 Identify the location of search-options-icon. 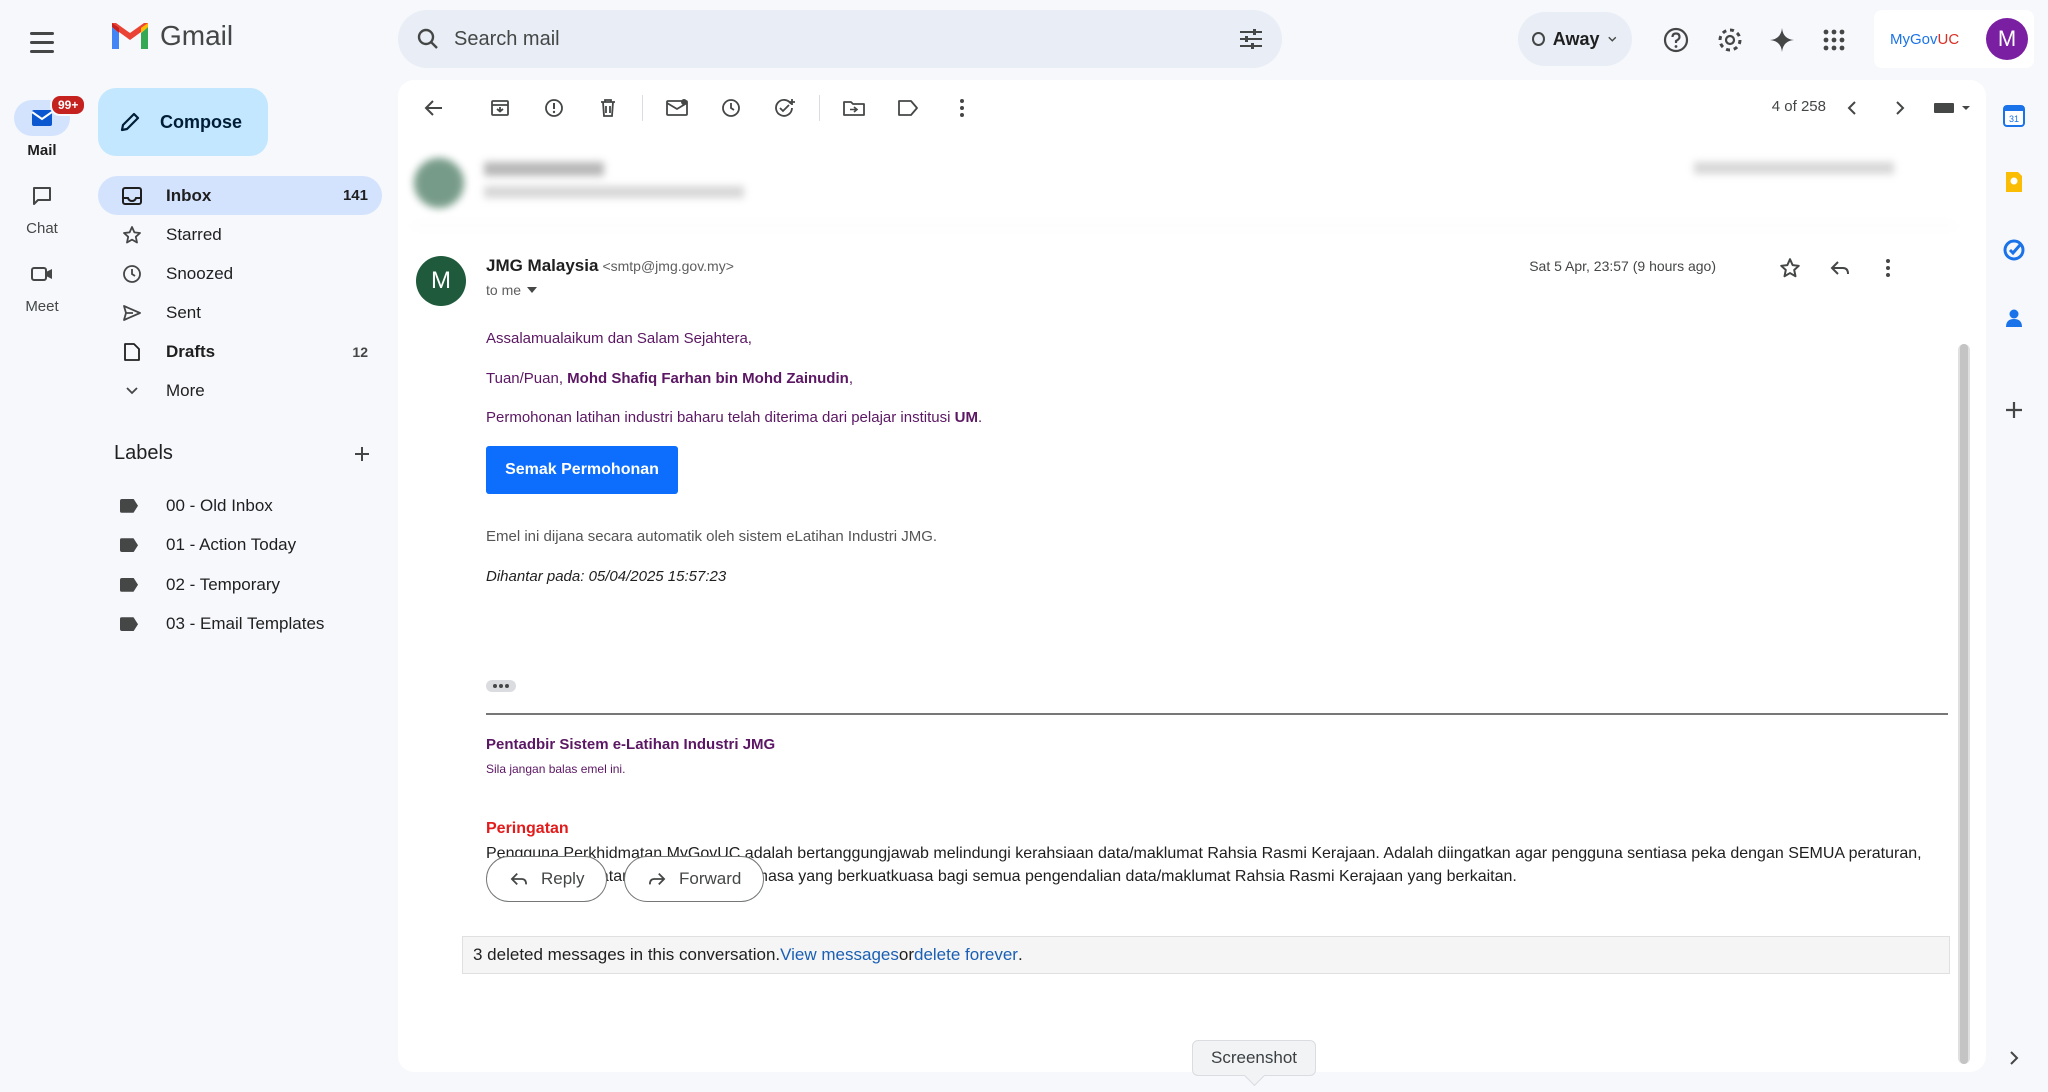
(1251, 39).